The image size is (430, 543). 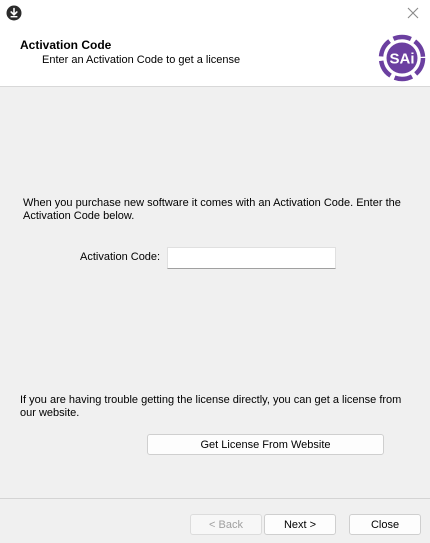 What do you see at coordinates (14, 13) in the screenshot?
I see `download-circle-icon` at bounding box center [14, 13].